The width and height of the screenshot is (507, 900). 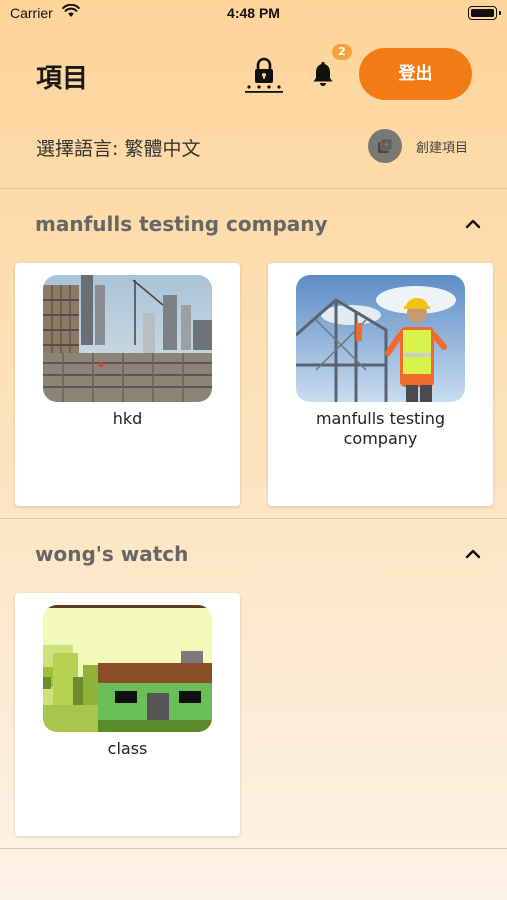 What do you see at coordinates (127, 748) in the screenshot?
I see `project-name: class` at bounding box center [127, 748].